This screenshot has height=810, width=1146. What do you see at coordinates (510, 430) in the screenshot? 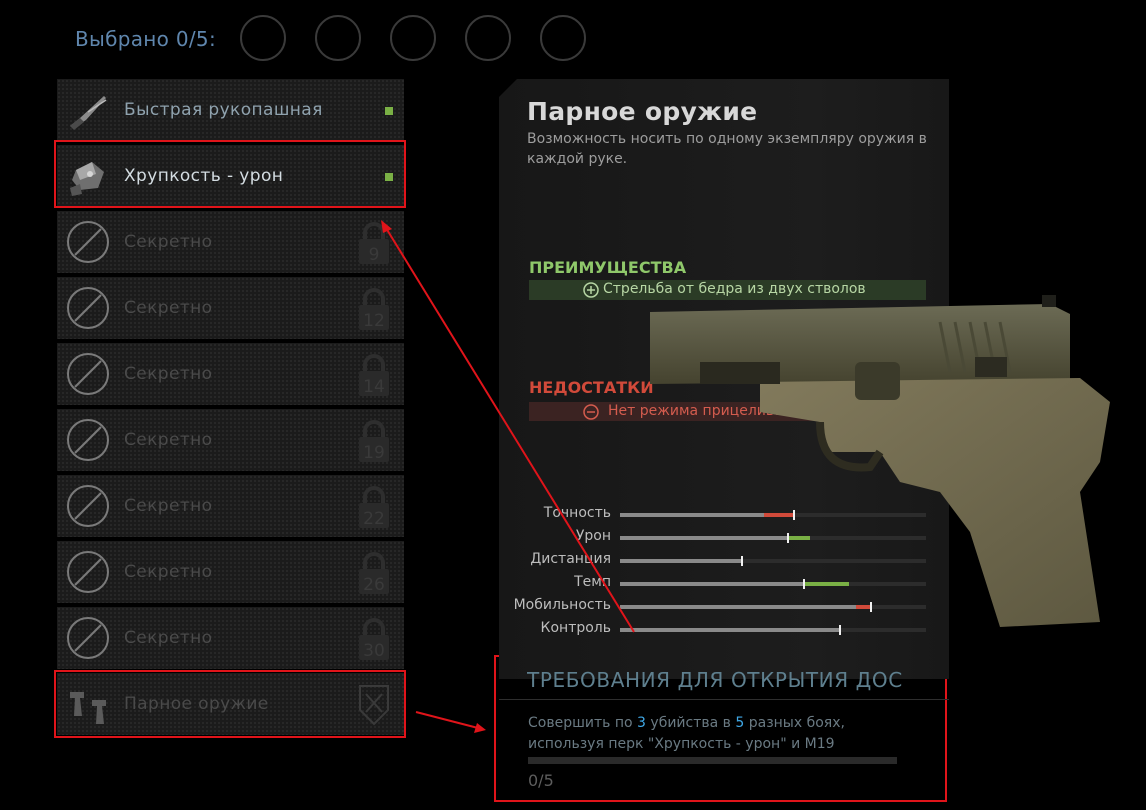
I see `annotation-arrow-up` at bounding box center [510, 430].